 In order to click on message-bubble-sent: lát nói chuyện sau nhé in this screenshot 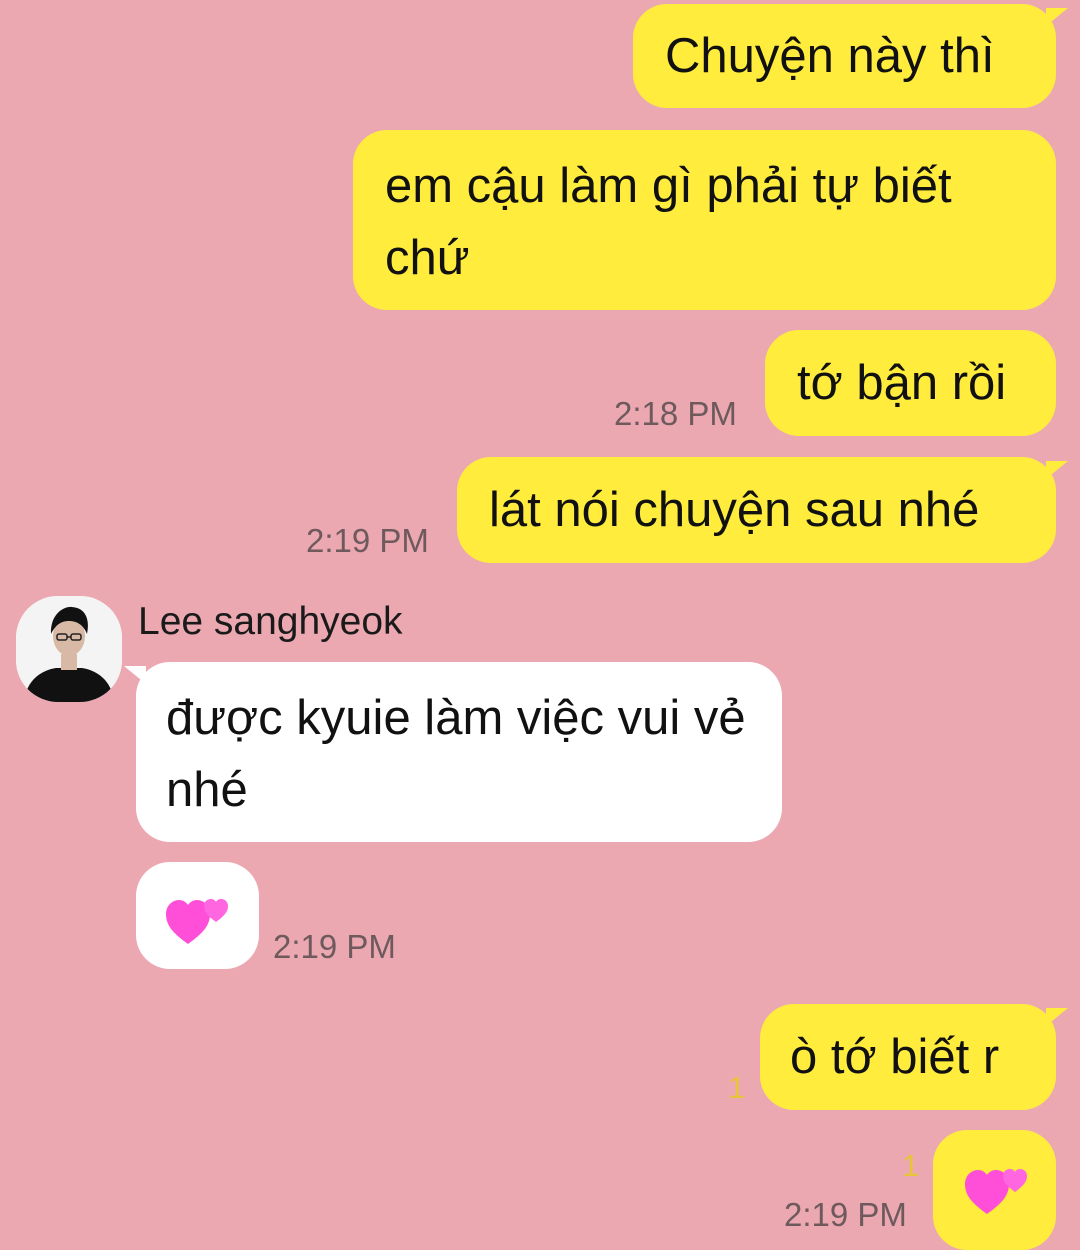, I will do `click(762, 510)`.